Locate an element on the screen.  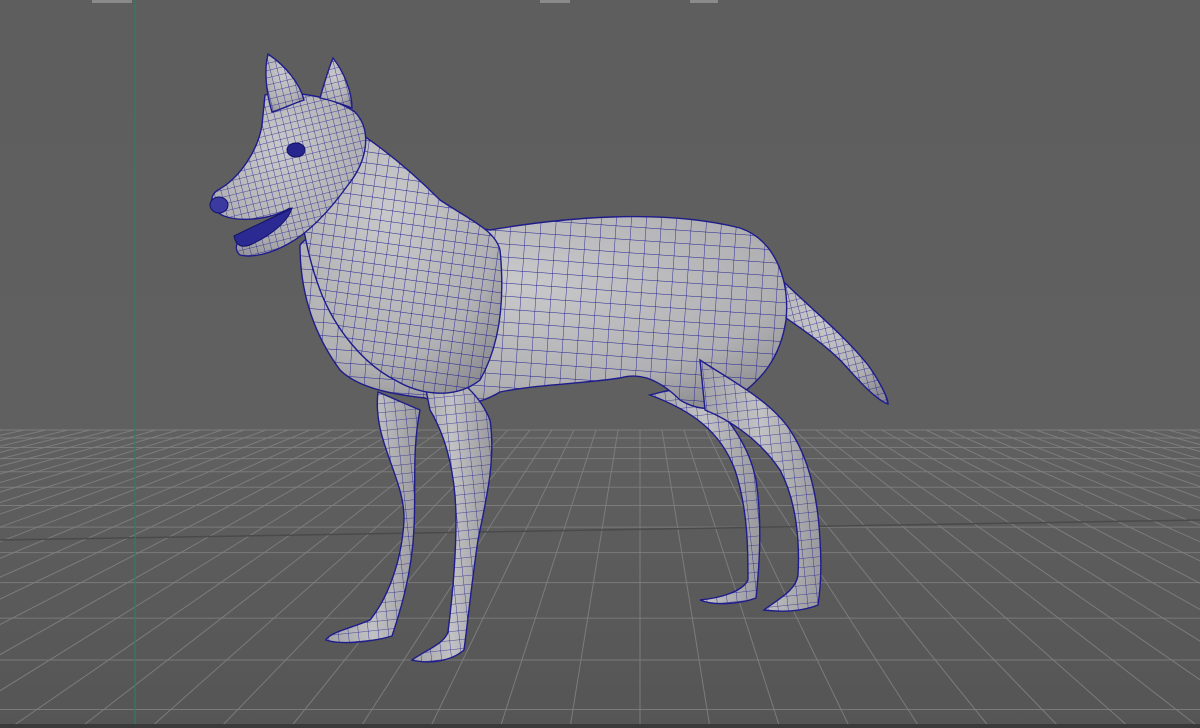
tail is located at coordinates (828, 335).